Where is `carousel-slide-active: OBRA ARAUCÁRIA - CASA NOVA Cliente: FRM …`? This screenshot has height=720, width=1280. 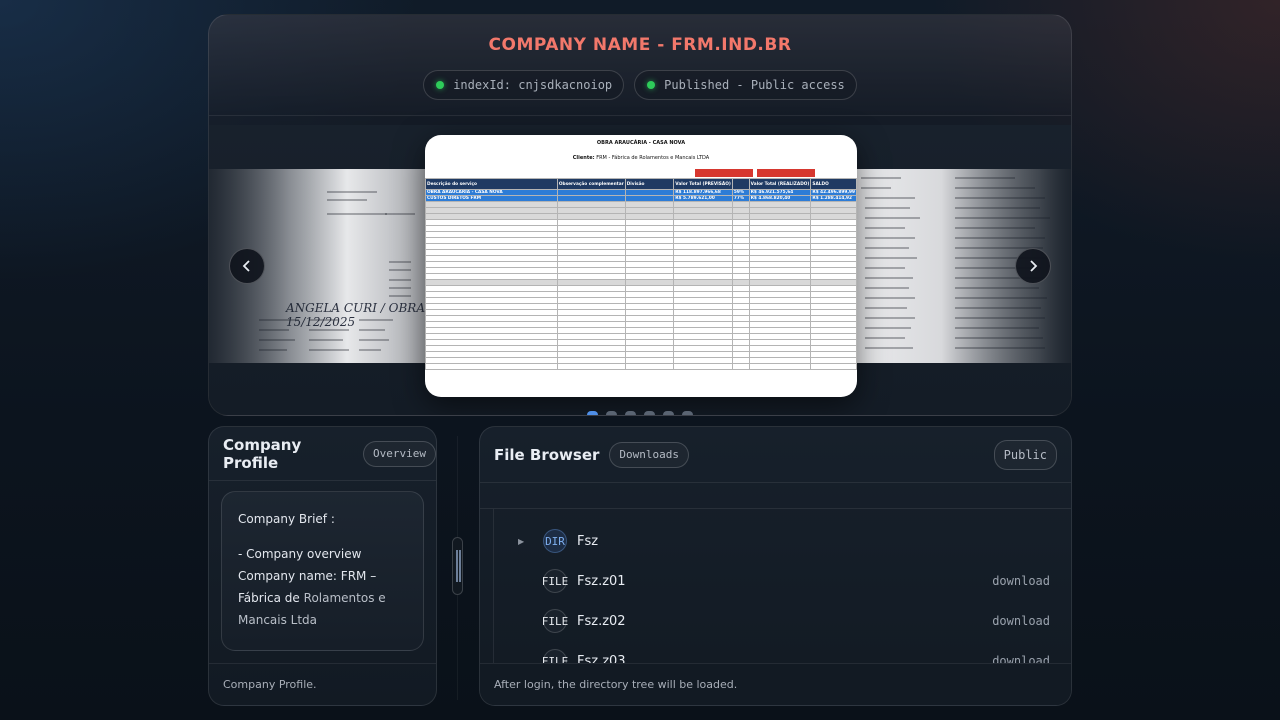
carousel-slide-active: OBRA ARAUCÁRIA - CASA NOVA Cliente: FRM … is located at coordinates (641, 266).